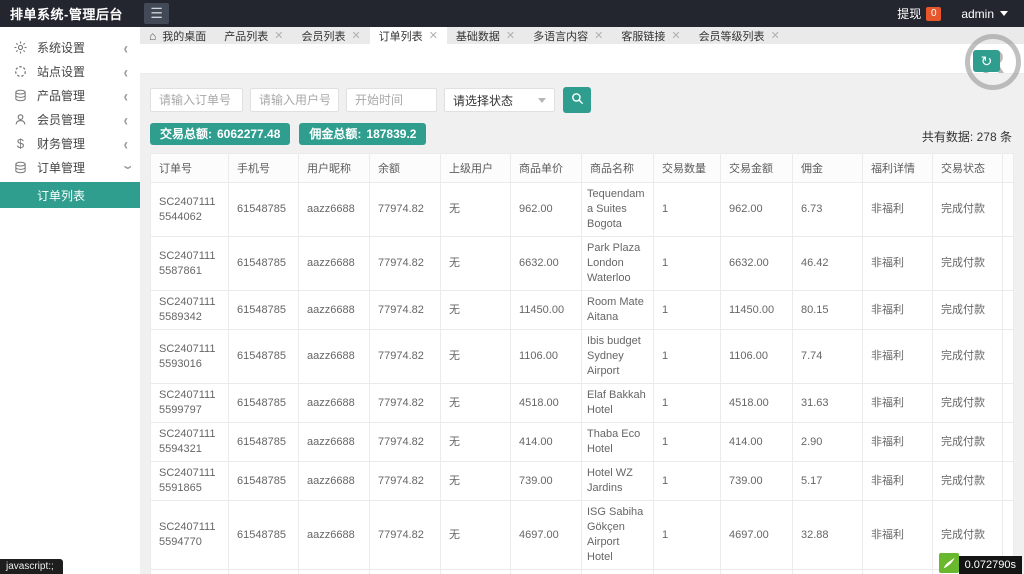 This screenshot has width=1024, height=574. What do you see at coordinates (253, 35) in the screenshot?
I see `tab-product-list: 产品列表 ✕` at bounding box center [253, 35].